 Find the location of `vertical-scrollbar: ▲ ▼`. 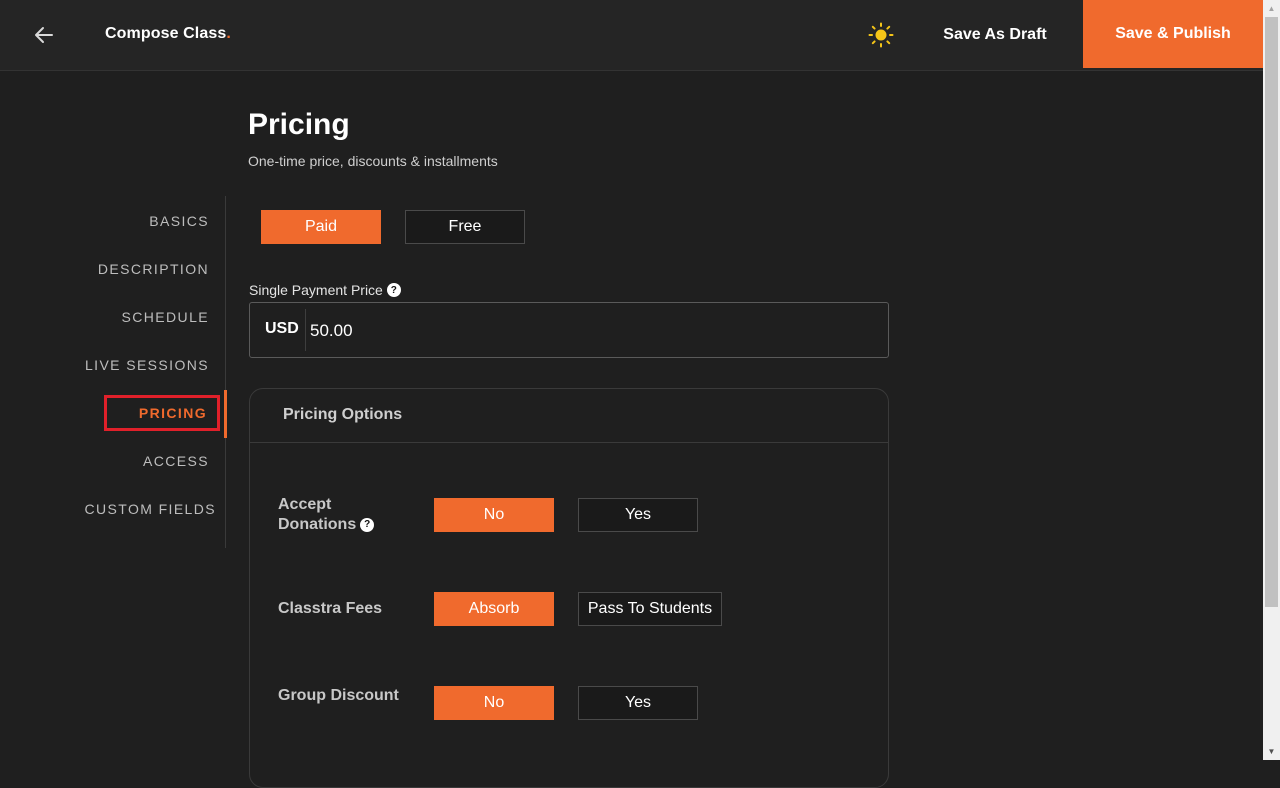

vertical-scrollbar: ▲ ▼ is located at coordinates (1271, 380).